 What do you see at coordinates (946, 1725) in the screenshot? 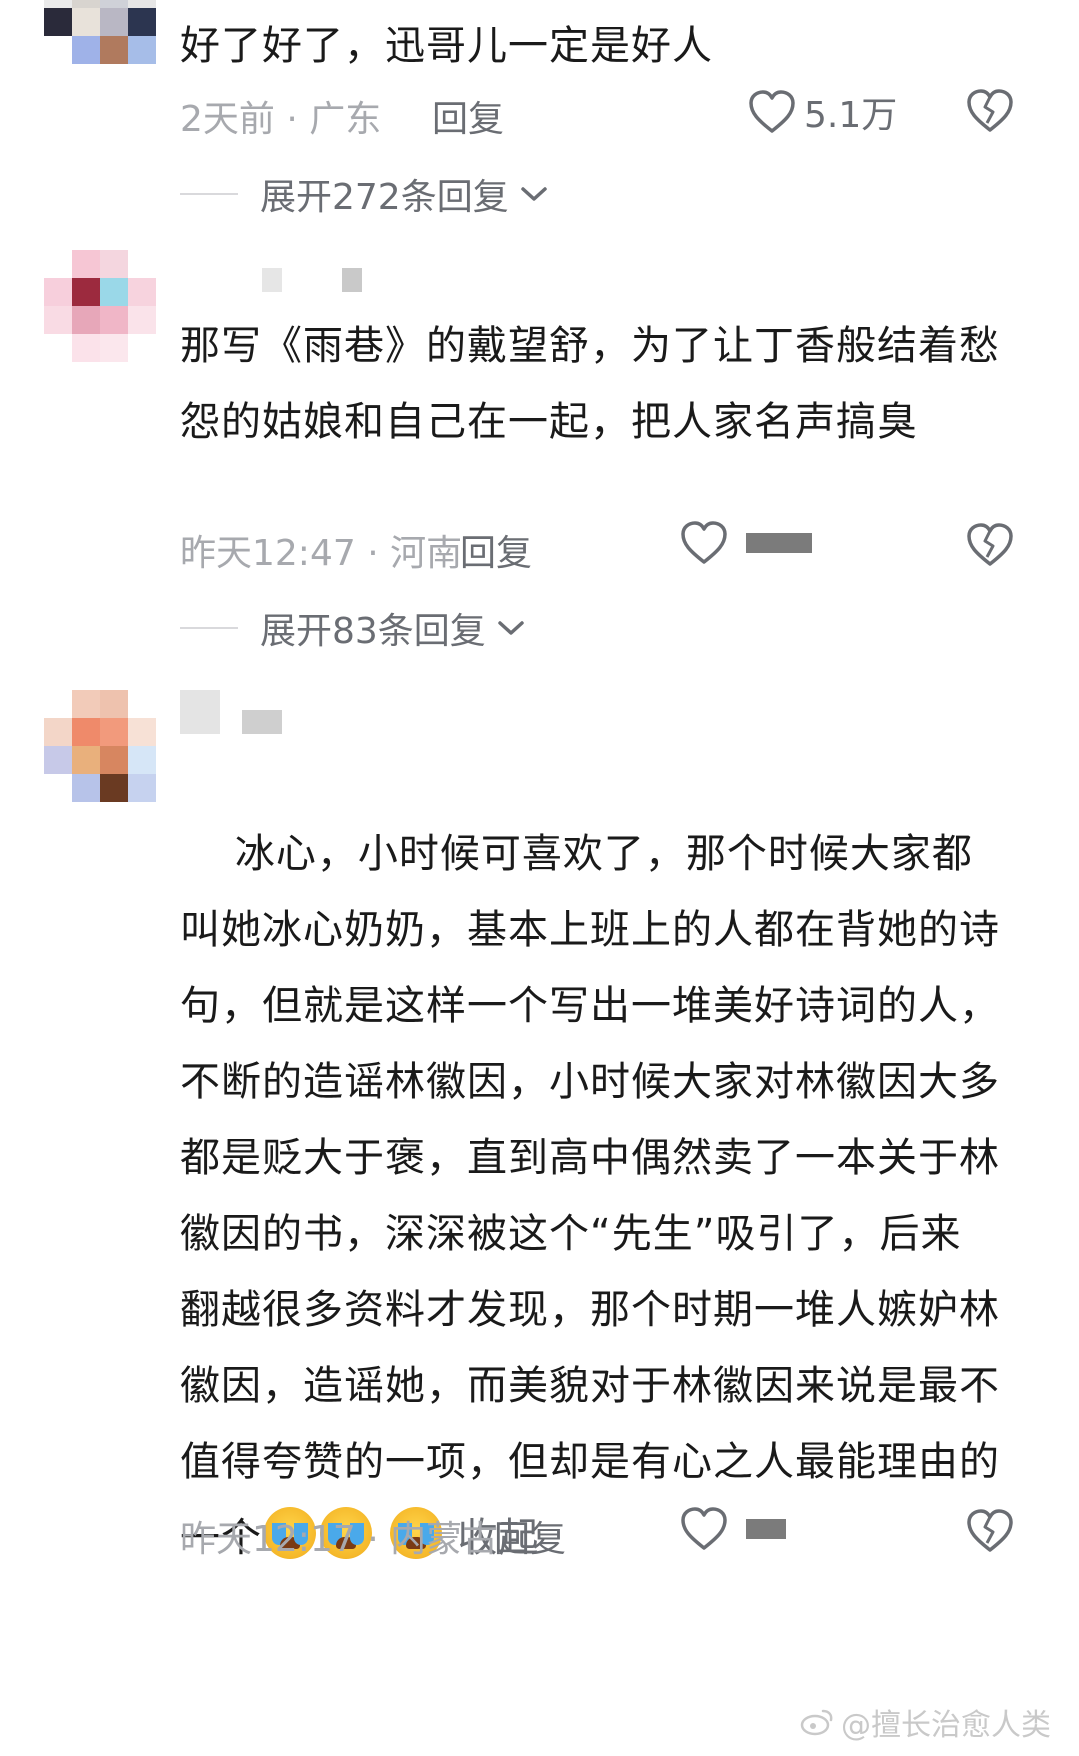
I see `watermark-text: @擅长治愈人类` at bounding box center [946, 1725].